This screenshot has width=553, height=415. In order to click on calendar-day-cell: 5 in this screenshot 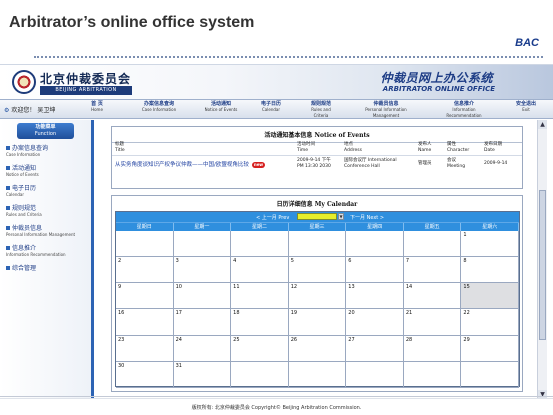, I will do `click(317, 270)`.